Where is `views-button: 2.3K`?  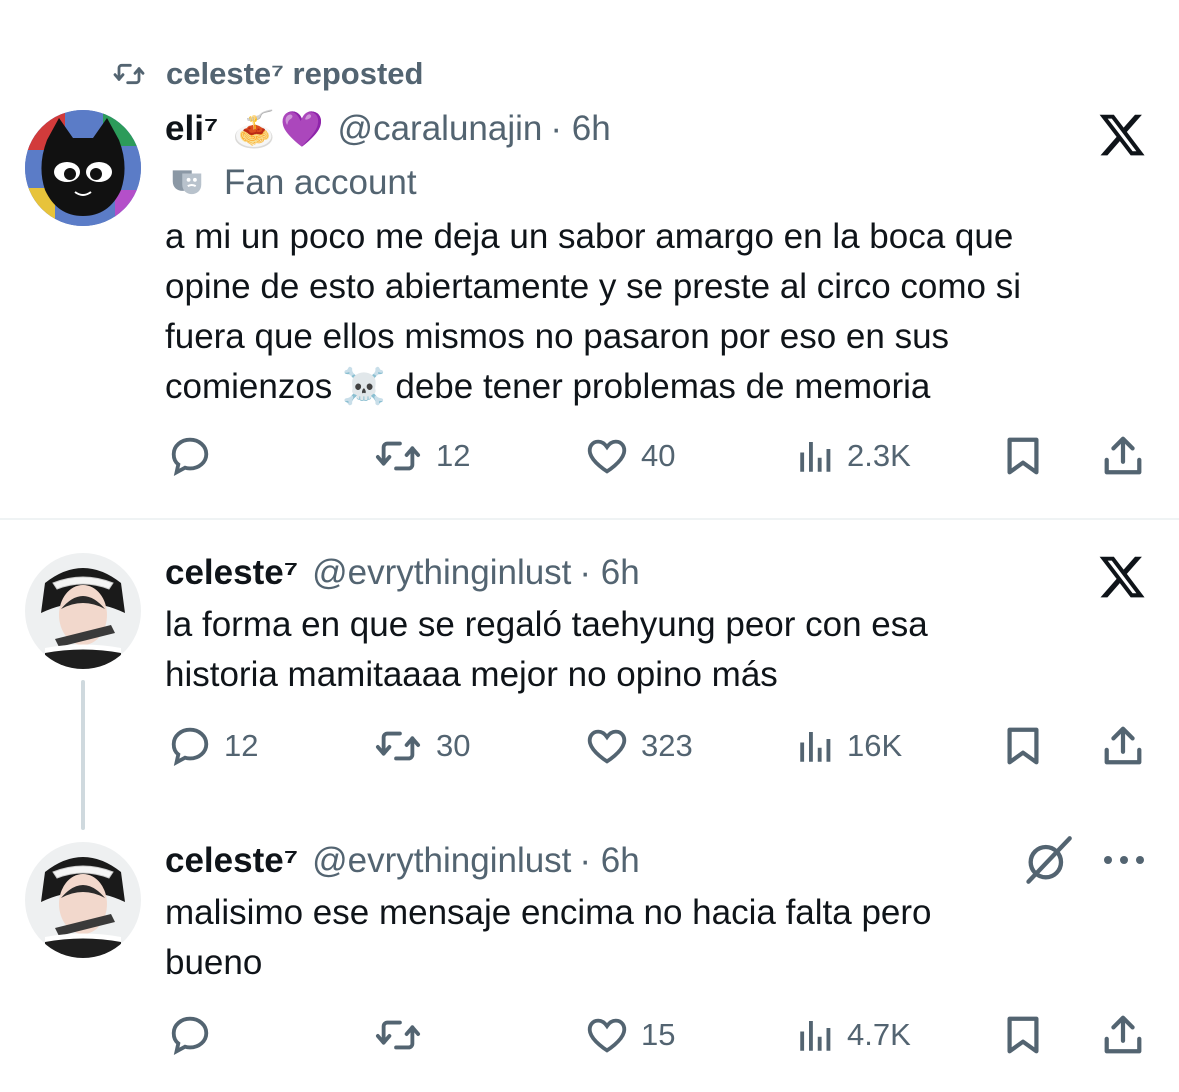 views-button: 2.3K is located at coordinates (853, 456).